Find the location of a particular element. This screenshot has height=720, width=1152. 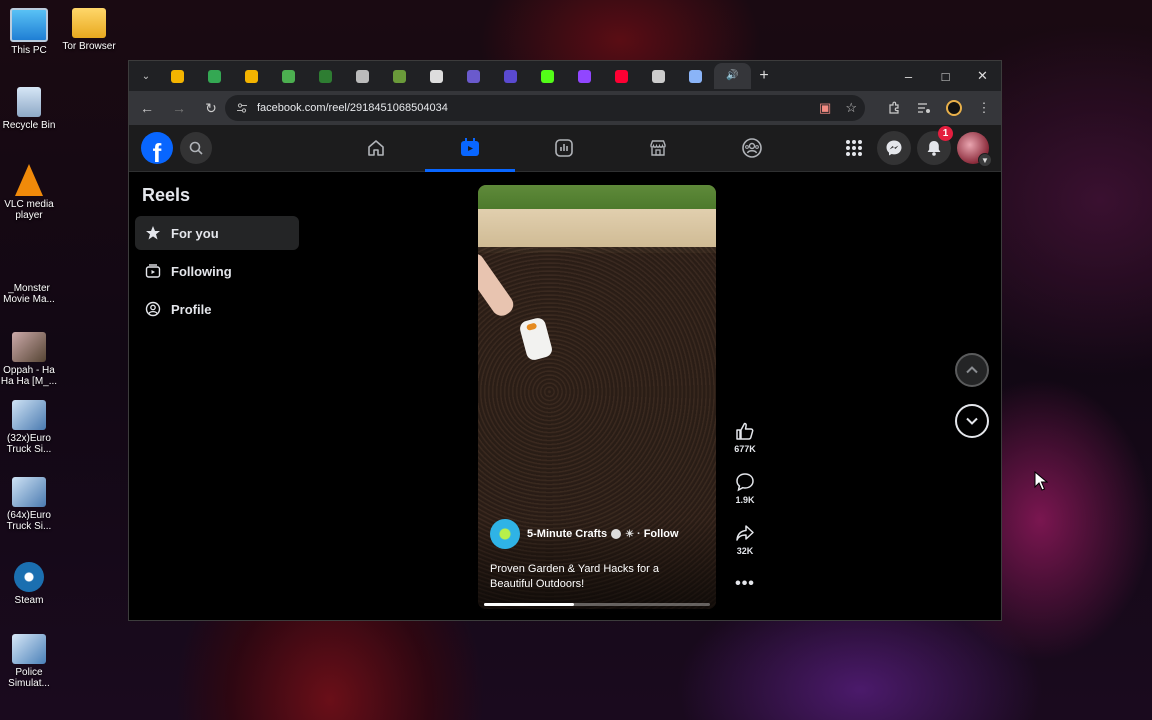

reels-sidebar: Reels For you Following Profile is located at coordinates (217, 250).